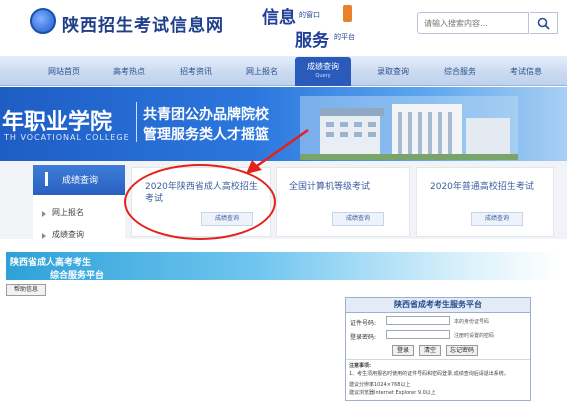 The width and height of the screenshot is (567, 410). Describe the element at coordinates (392, 393) in the screenshot. I see `notes-browser: 建议浏览器Internet Explorer 9.0以上` at that location.